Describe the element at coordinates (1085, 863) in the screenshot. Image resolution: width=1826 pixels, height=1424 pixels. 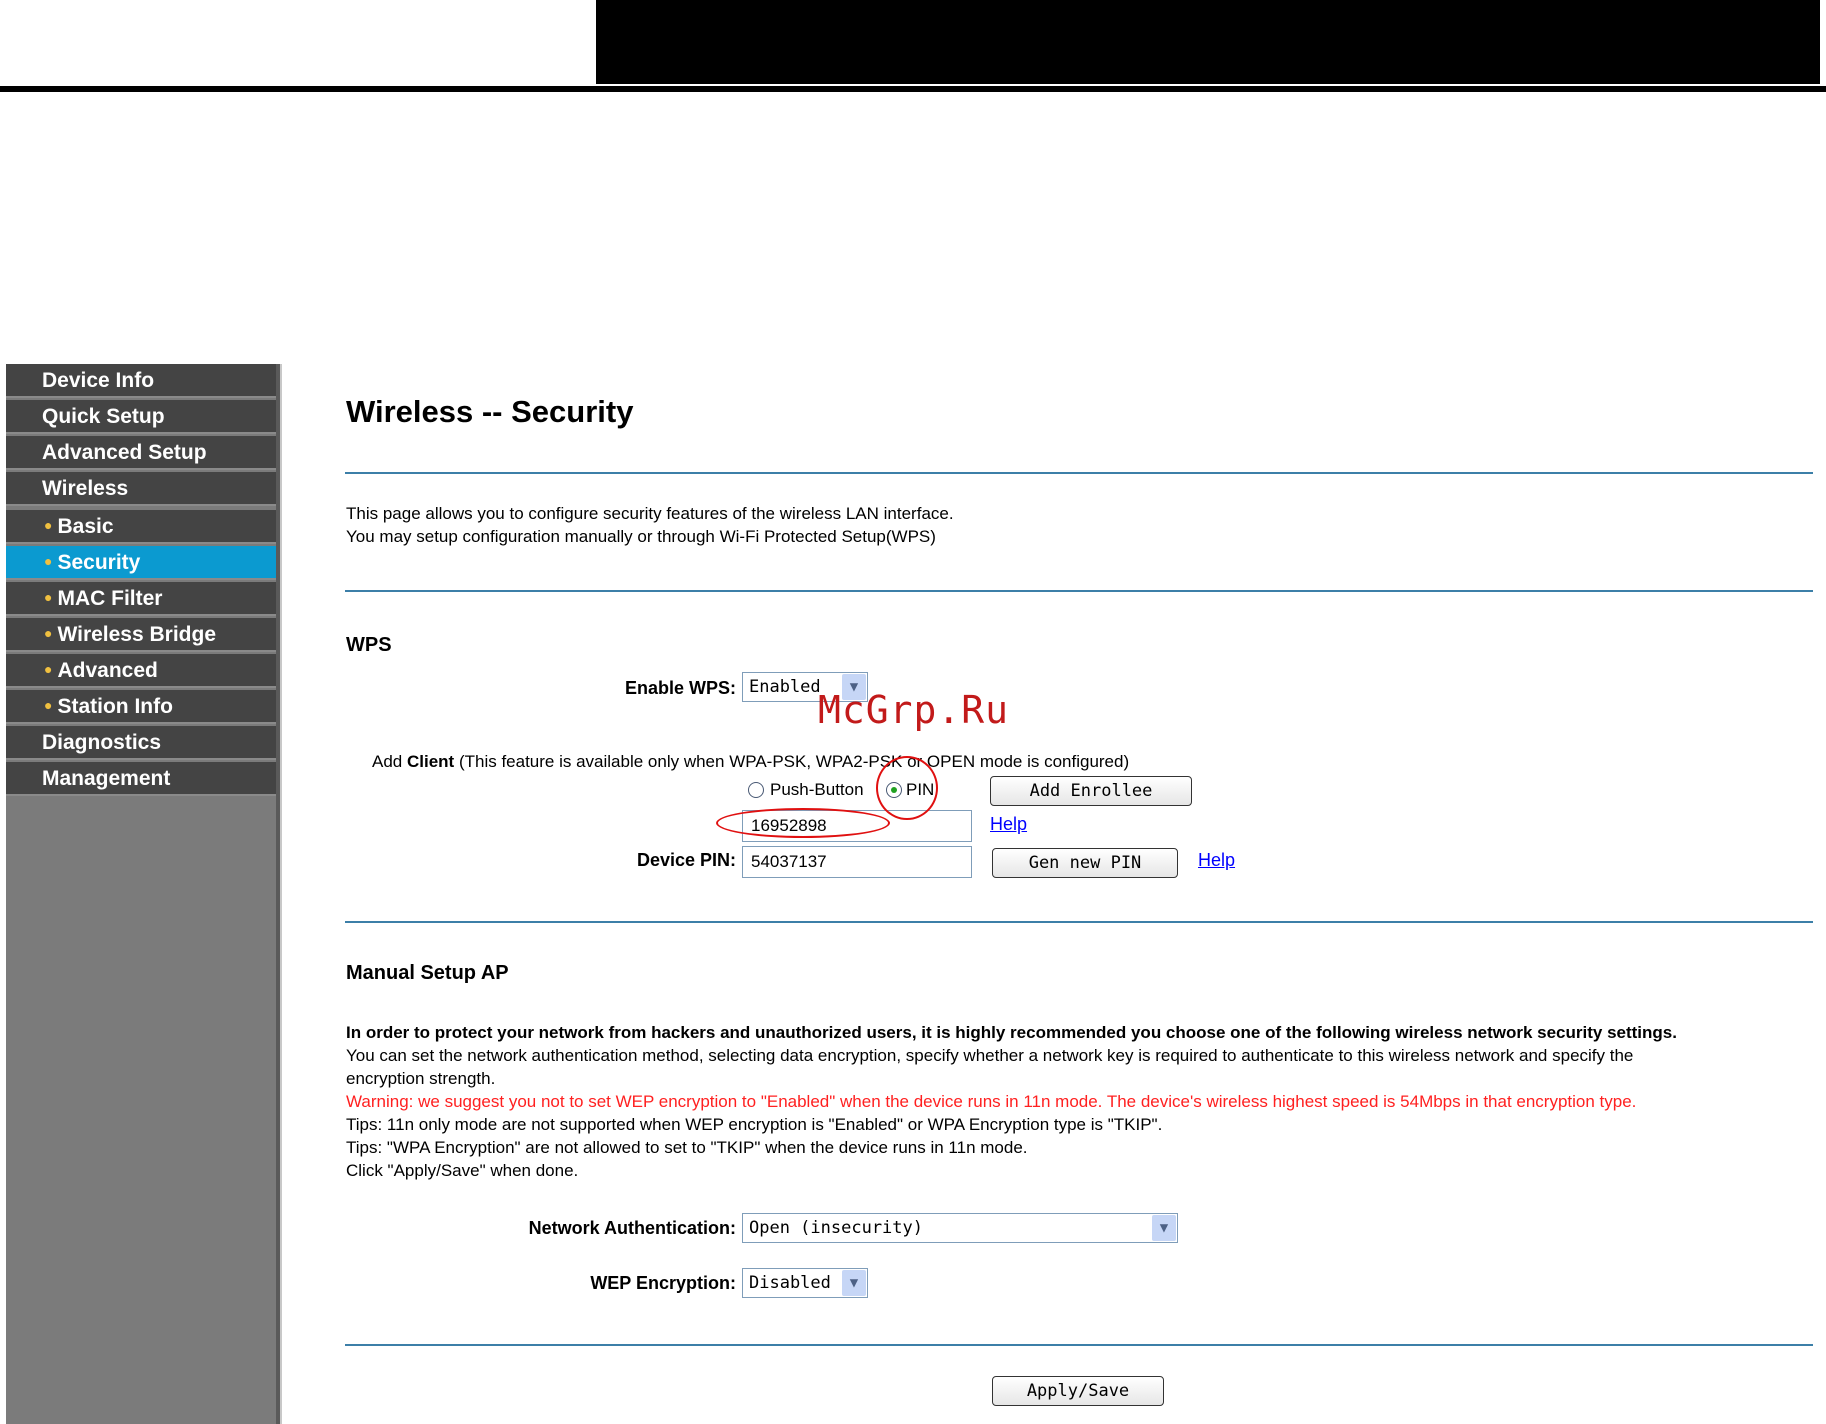
I see `gen-new-pin-button: Gen new PIN` at that location.